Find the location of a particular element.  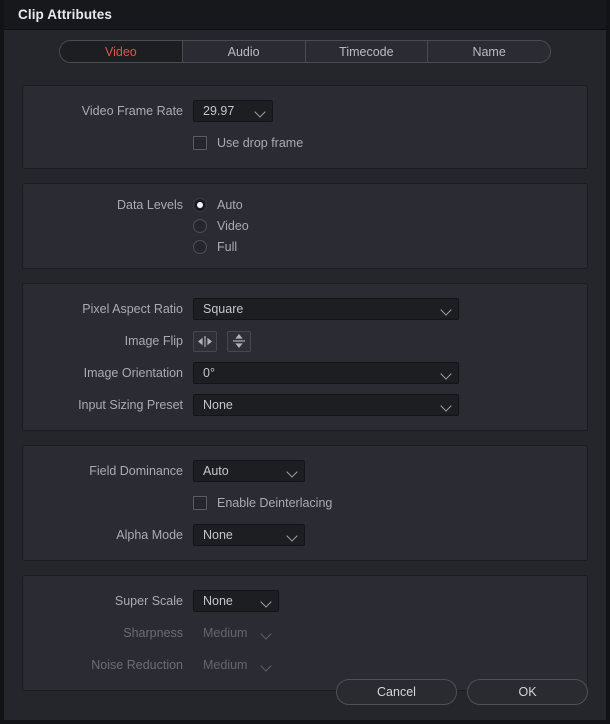

row-super-scale: Super Scale None is located at coordinates (305, 601).